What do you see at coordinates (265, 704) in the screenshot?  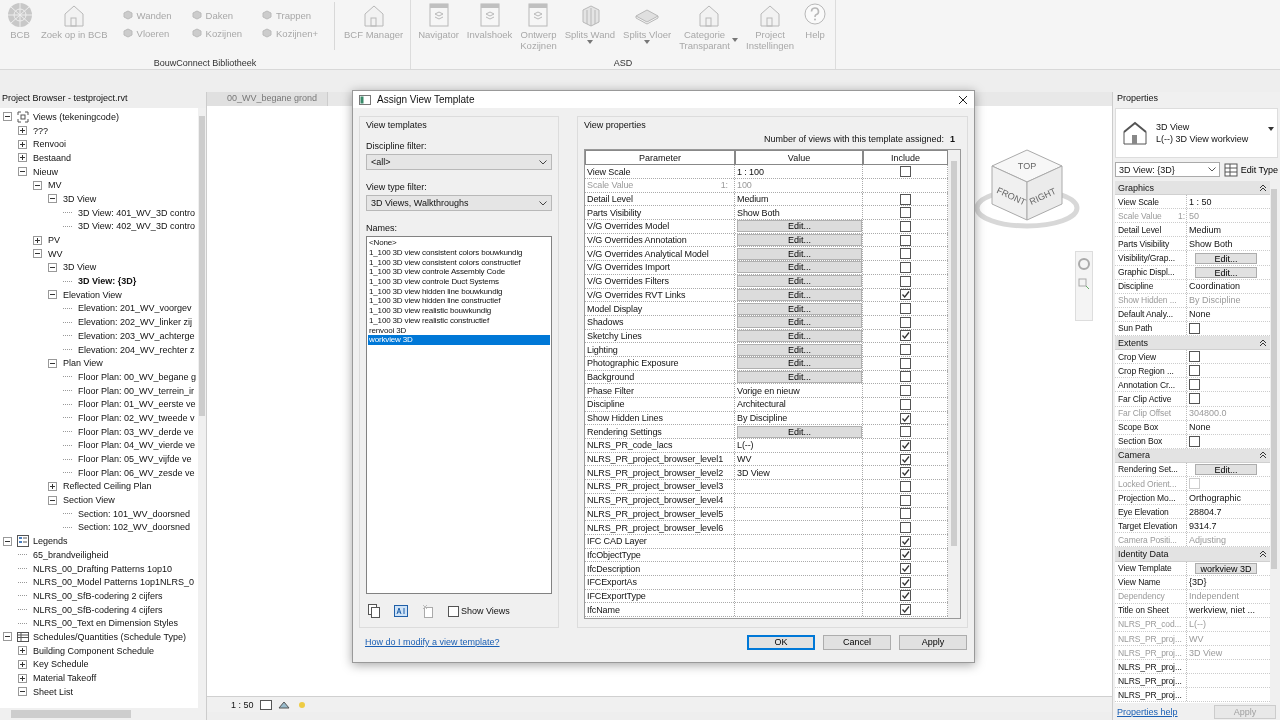 I see `detail-level-icon` at bounding box center [265, 704].